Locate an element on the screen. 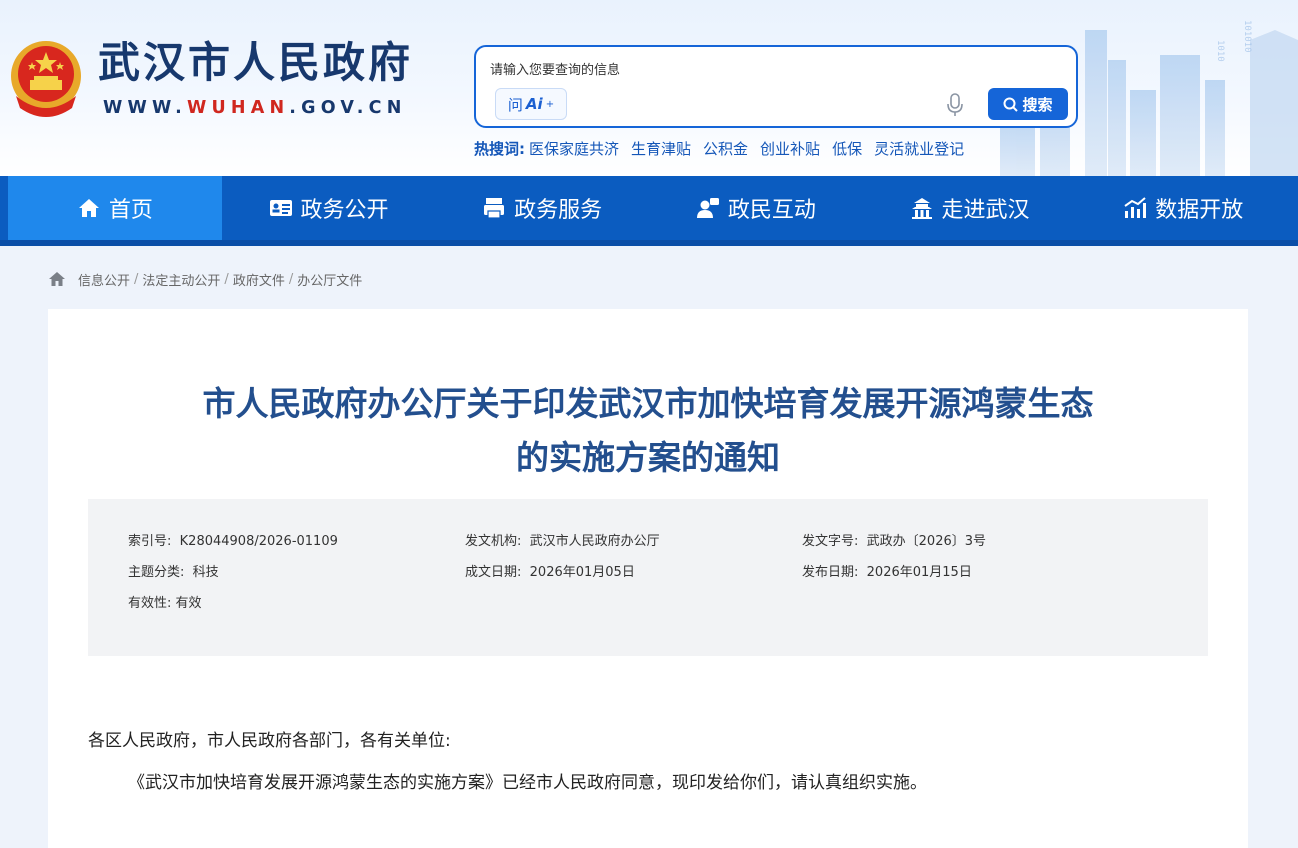 The width and height of the screenshot is (1298, 848). site-title: 武汉市人民政府 is located at coordinates (256, 62).